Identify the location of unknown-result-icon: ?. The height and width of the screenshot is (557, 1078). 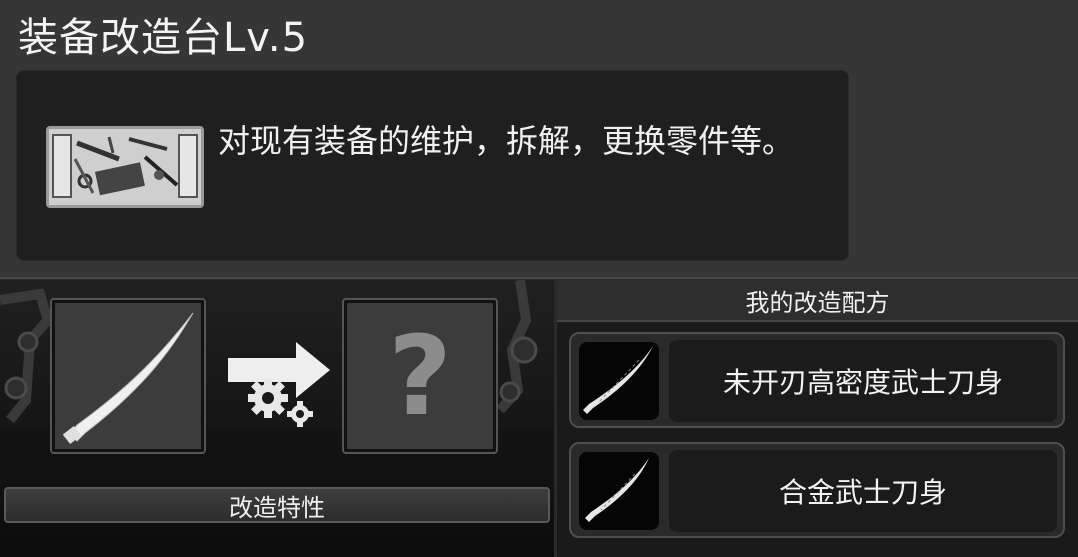
(420, 376).